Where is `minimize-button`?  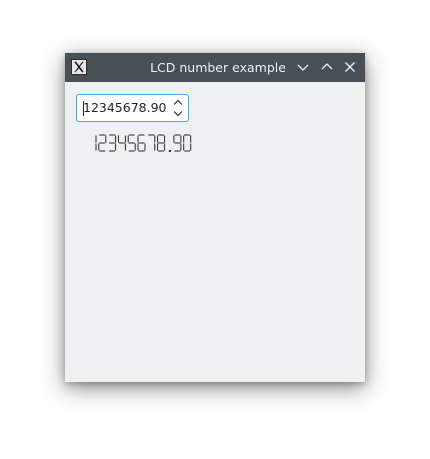
minimize-button is located at coordinates (303, 67).